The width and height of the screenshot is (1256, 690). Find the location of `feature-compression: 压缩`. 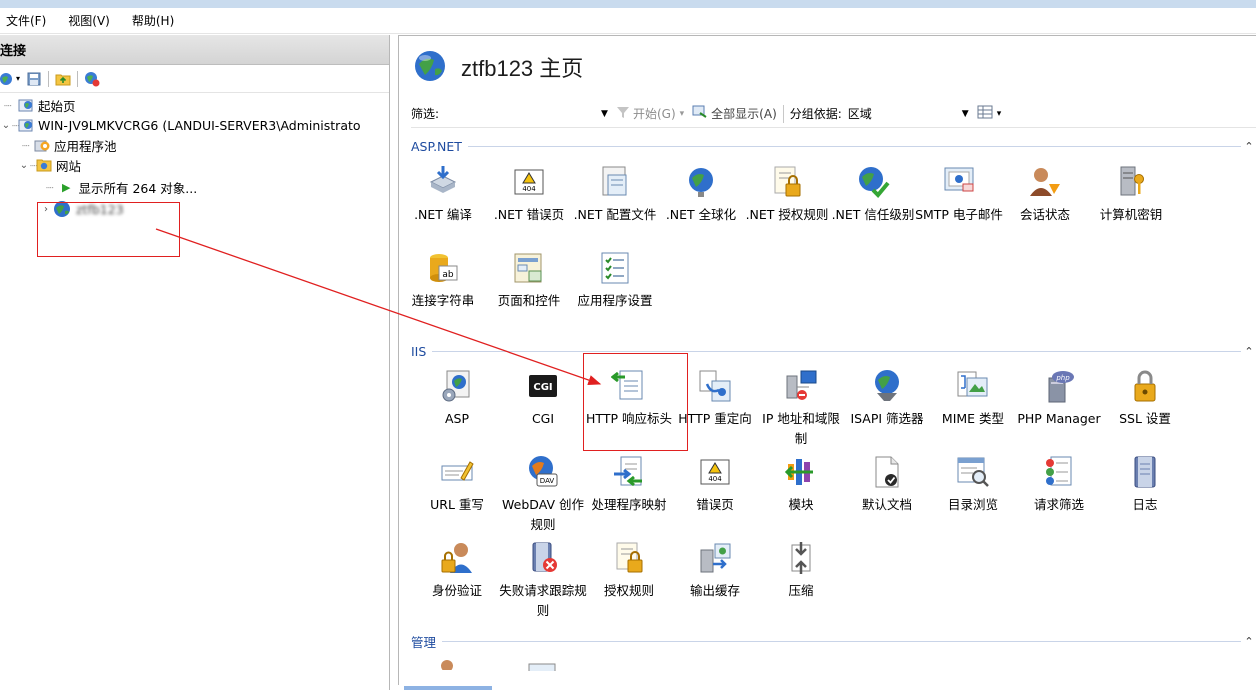

feature-compression: 压缩 is located at coordinates (801, 569).